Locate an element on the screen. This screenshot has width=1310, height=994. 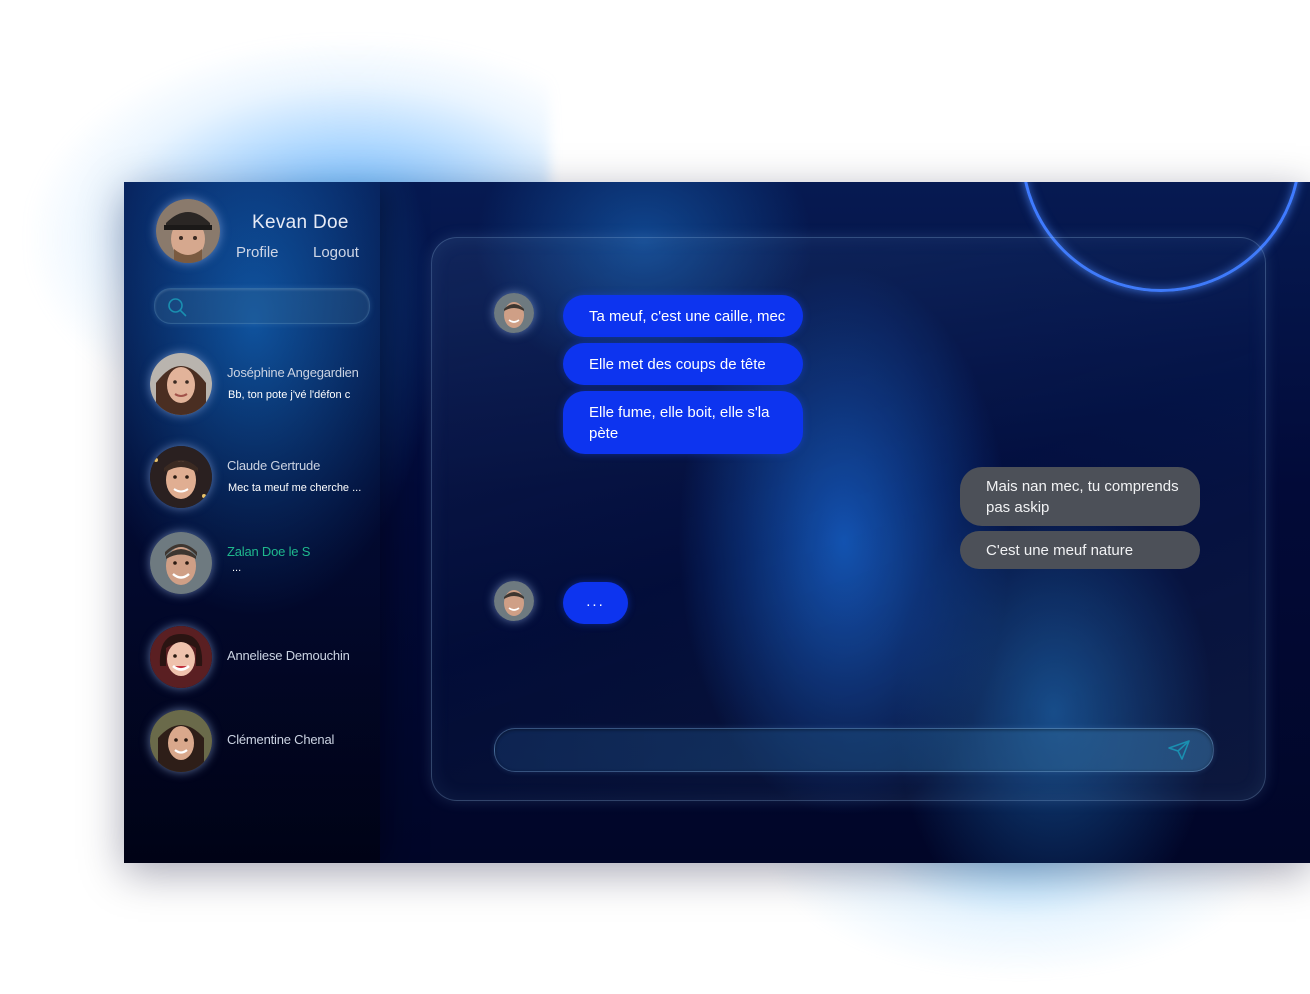
send-icon is located at coordinates (1179, 750).